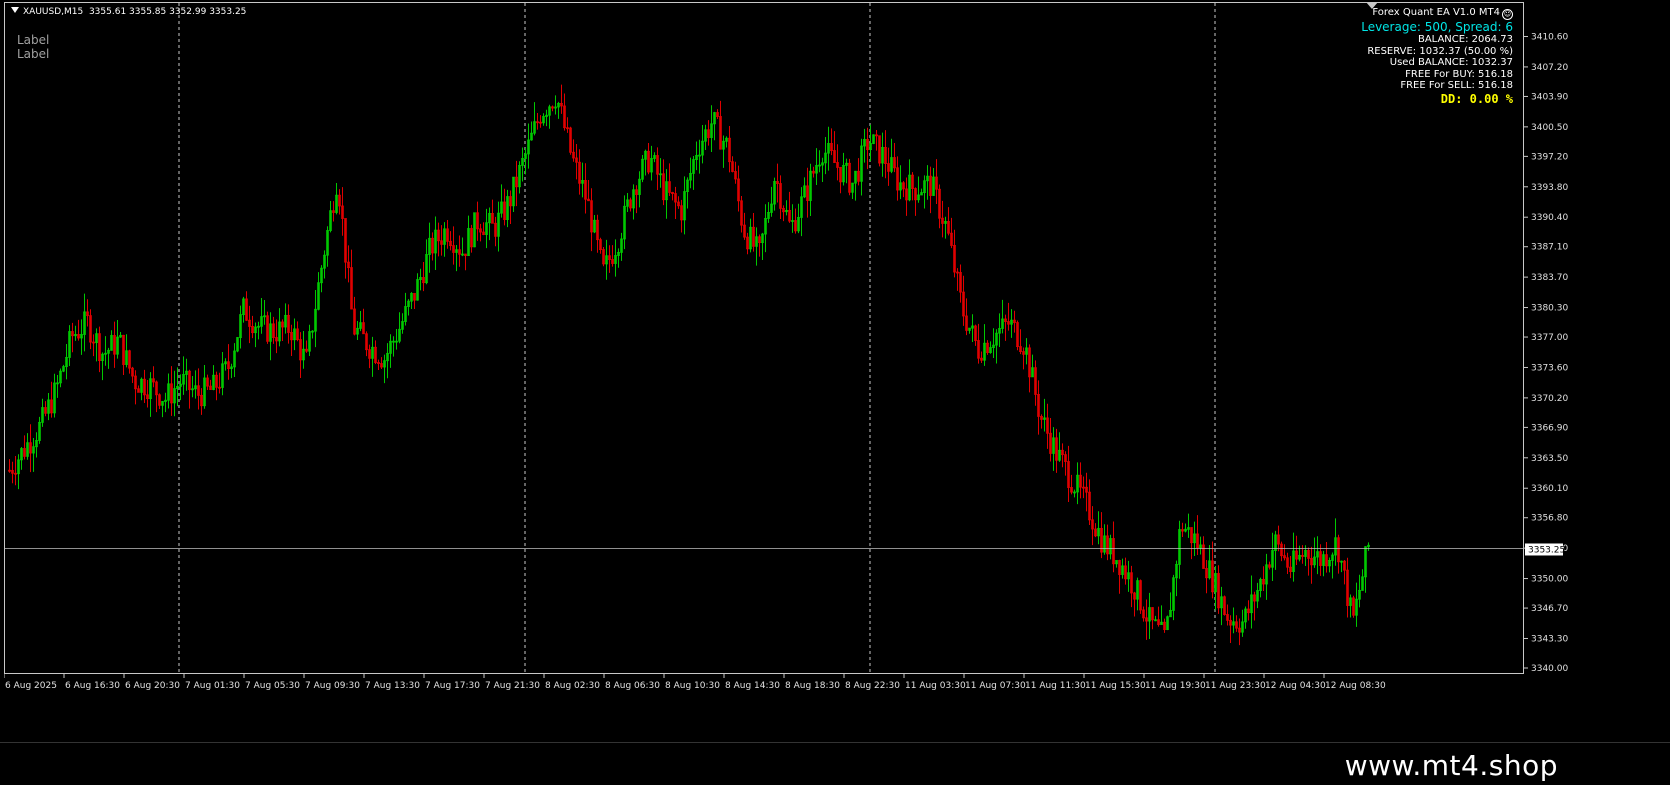 The image size is (1670, 785). I want to click on price-tick-label: 3410.60, so click(1549, 38).